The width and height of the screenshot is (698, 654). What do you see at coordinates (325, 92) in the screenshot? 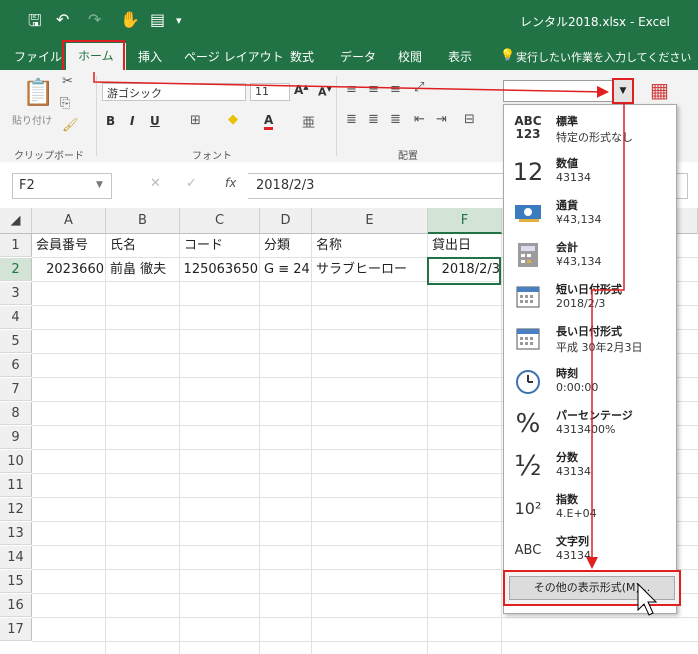
I see `shrink-font-icon: A▼` at bounding box center [325, 92].